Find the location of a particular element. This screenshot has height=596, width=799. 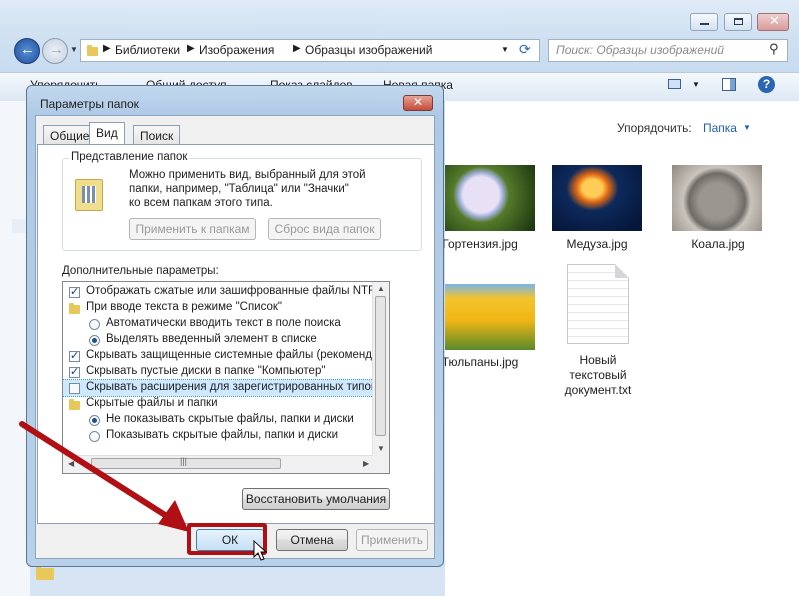

mouse-cursor-icon is located at coordinates (260, 550).